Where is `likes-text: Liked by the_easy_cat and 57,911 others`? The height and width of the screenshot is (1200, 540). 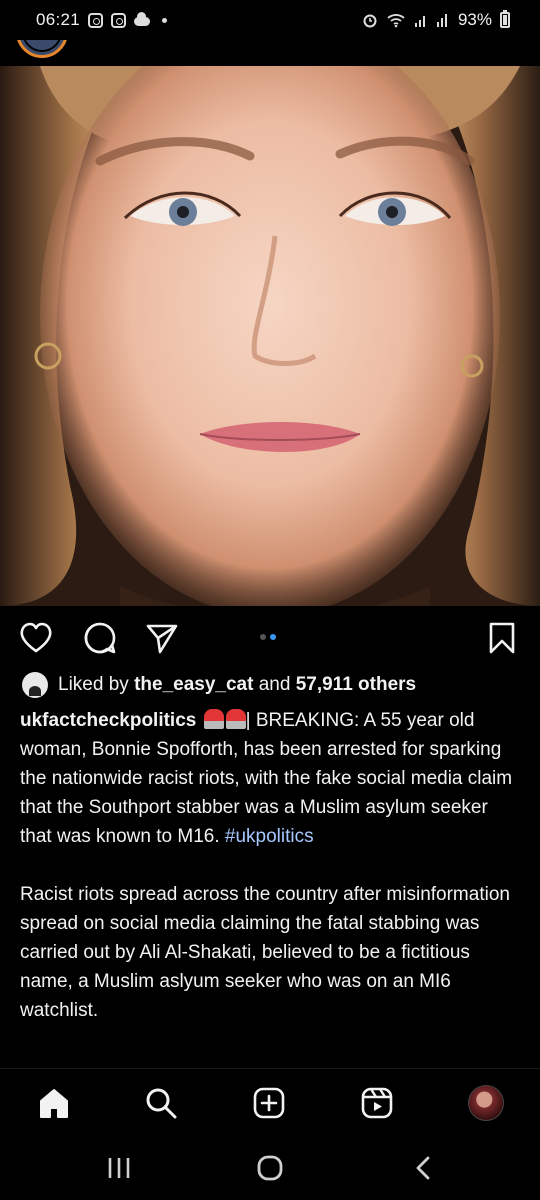
likes-text: Liked by the_easy_cat and 57,911 others is located at coordinates (237, 685).